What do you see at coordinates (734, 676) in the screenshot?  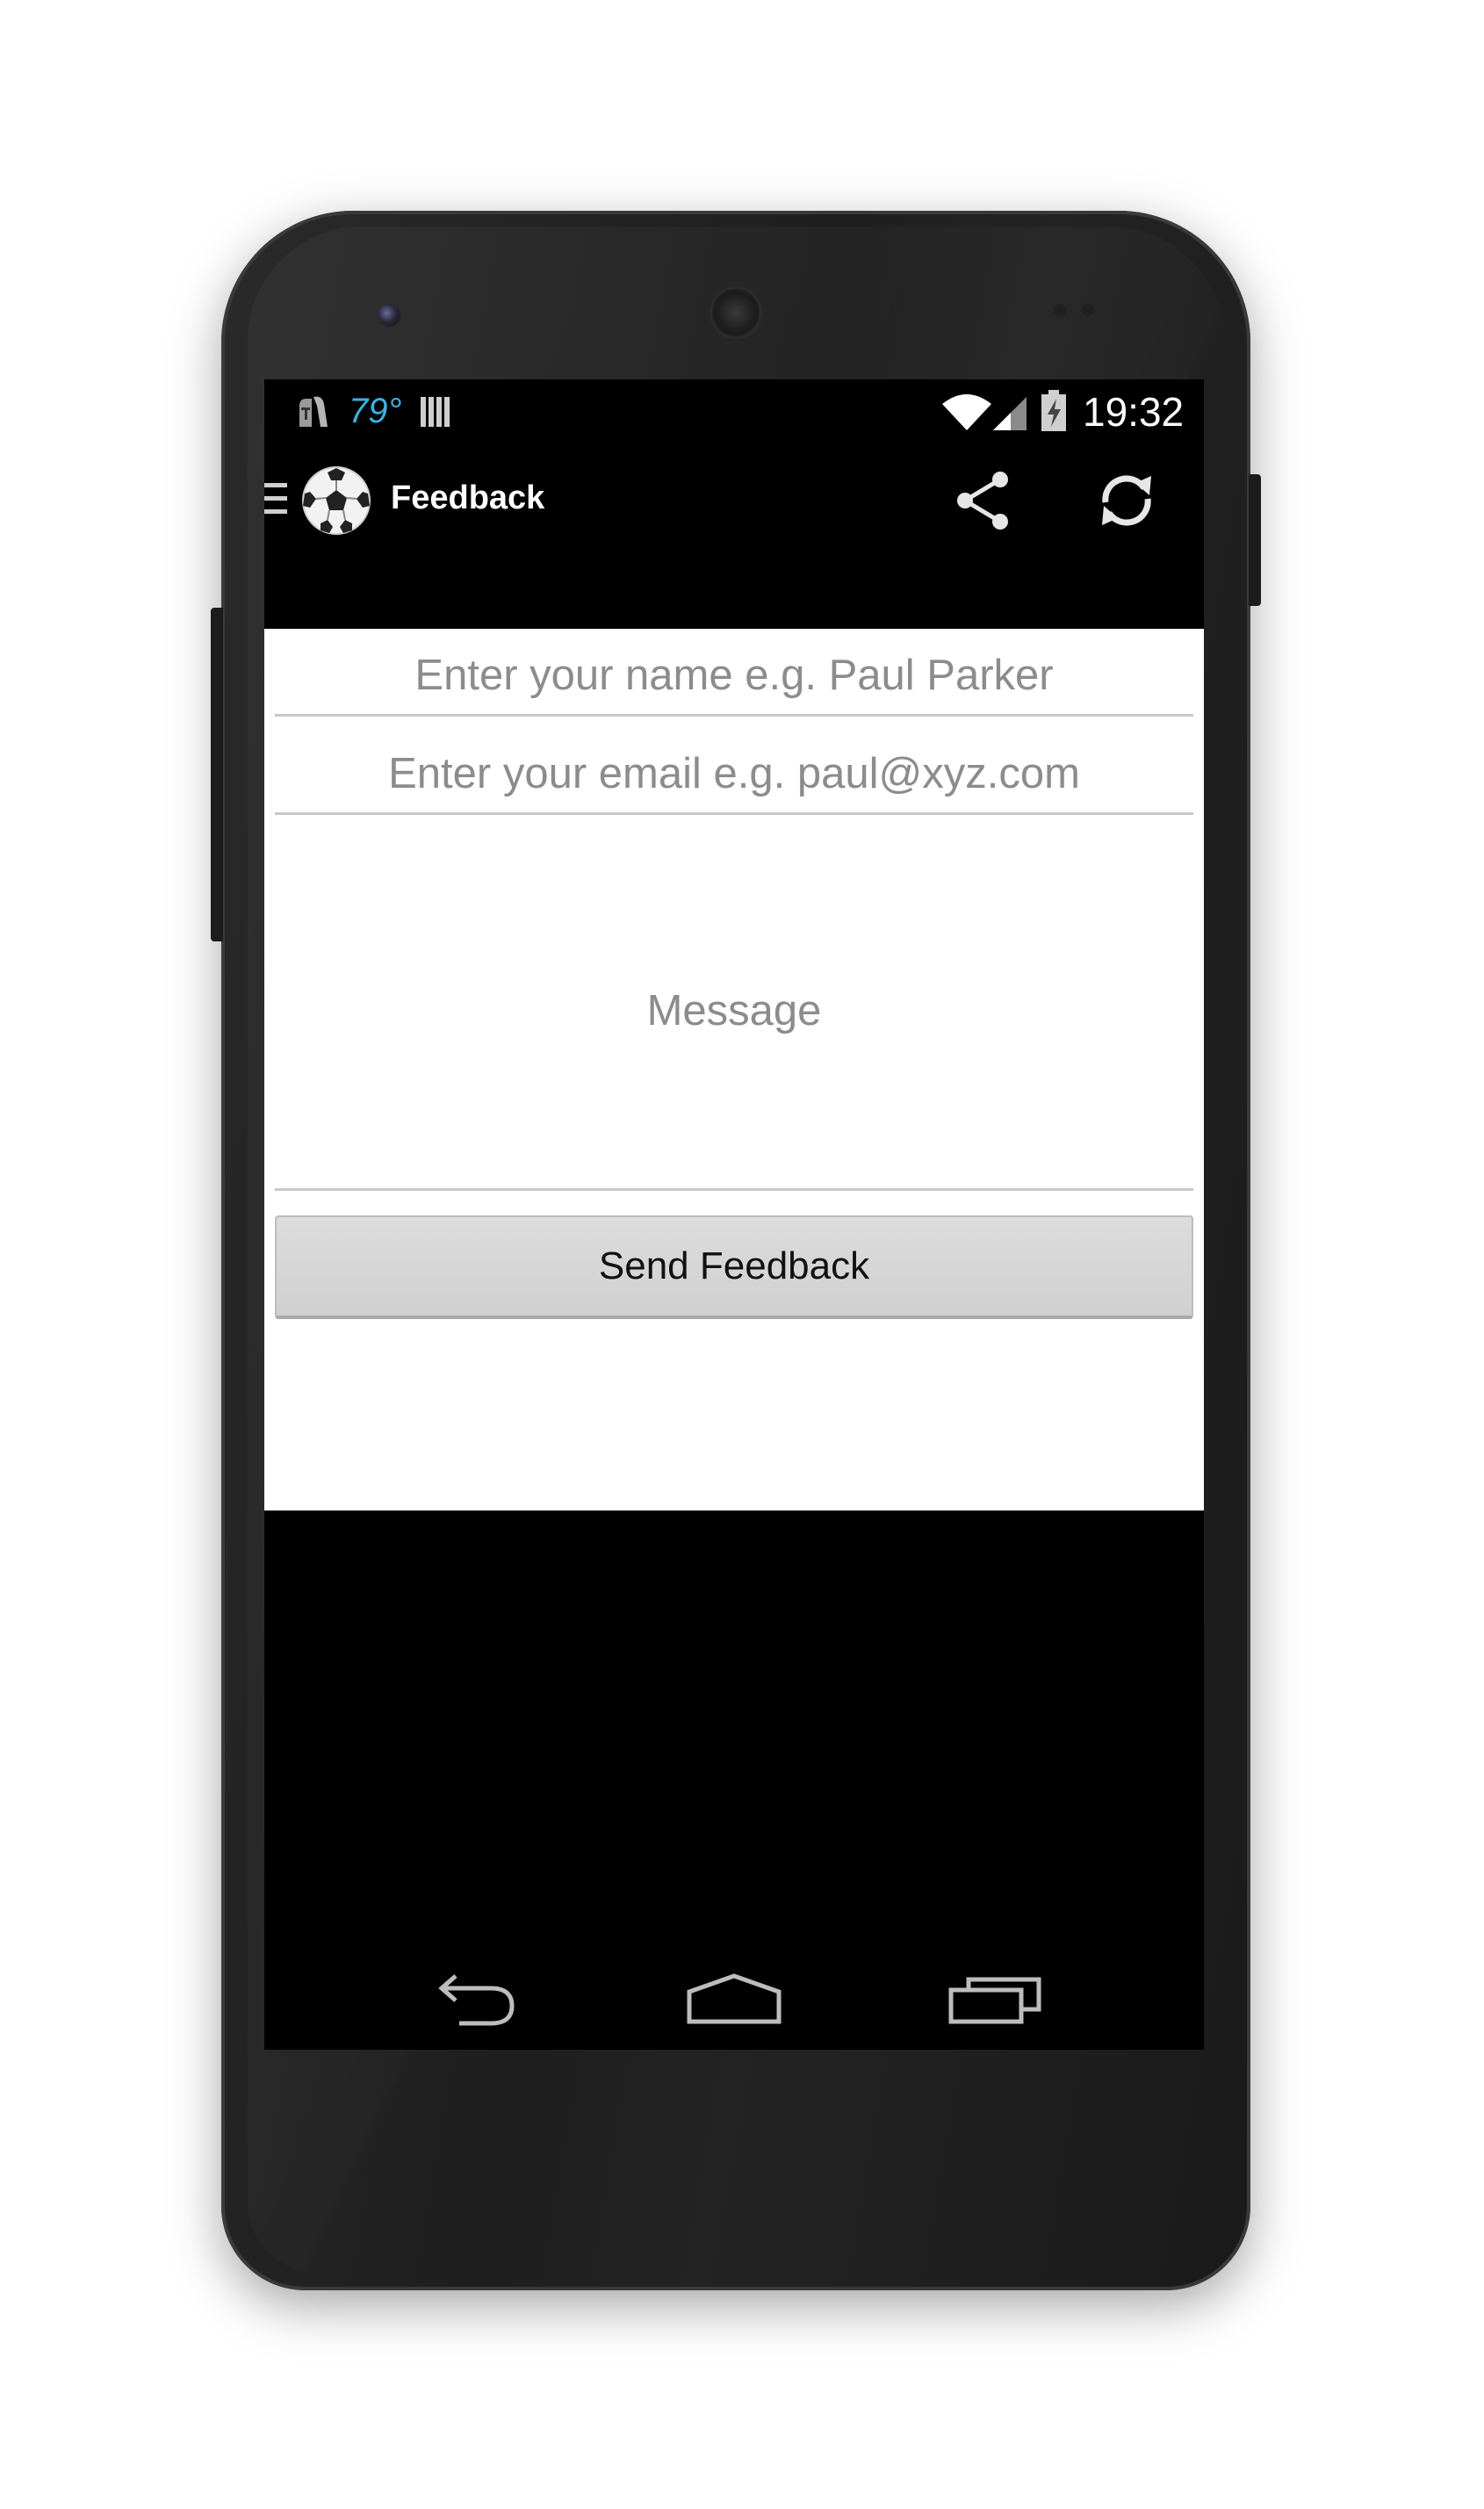 I see `name-input` at bounding box center [734, 676].